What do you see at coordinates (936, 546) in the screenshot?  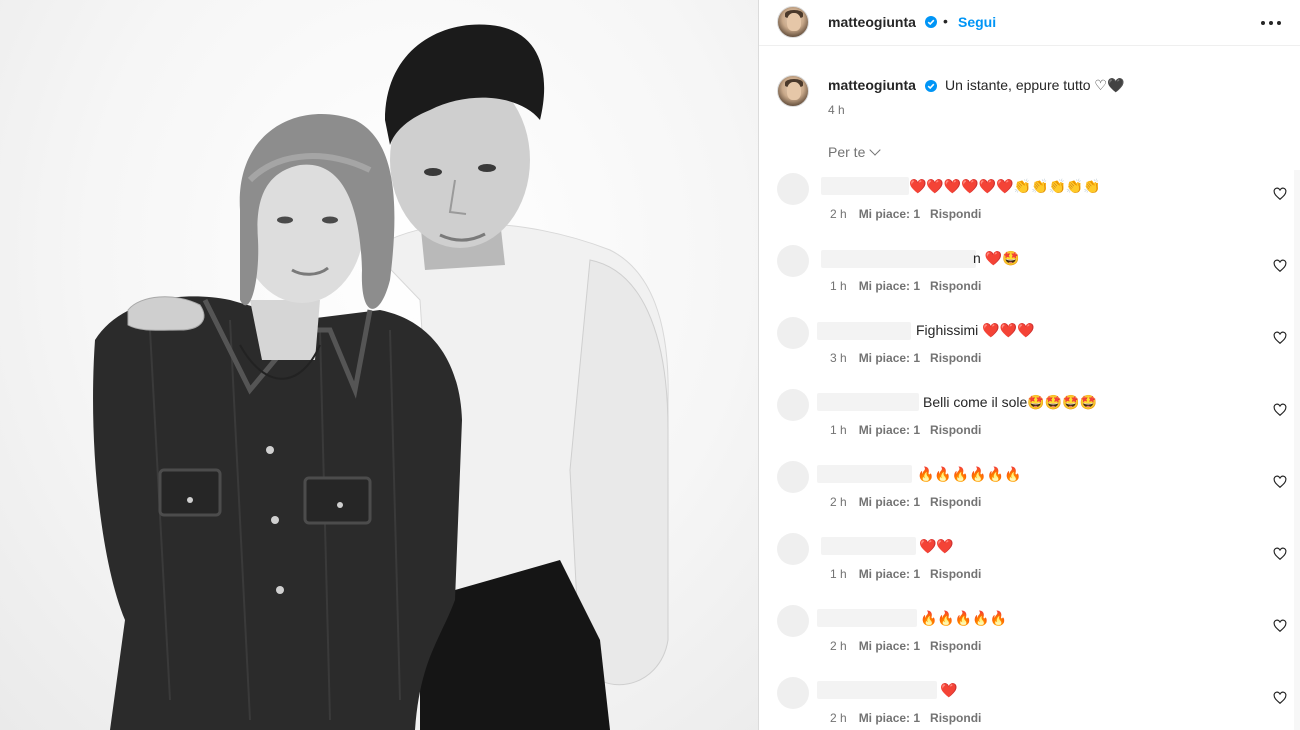 I see `comment-text: ❤️❤️` at bounding box center [936, 546].